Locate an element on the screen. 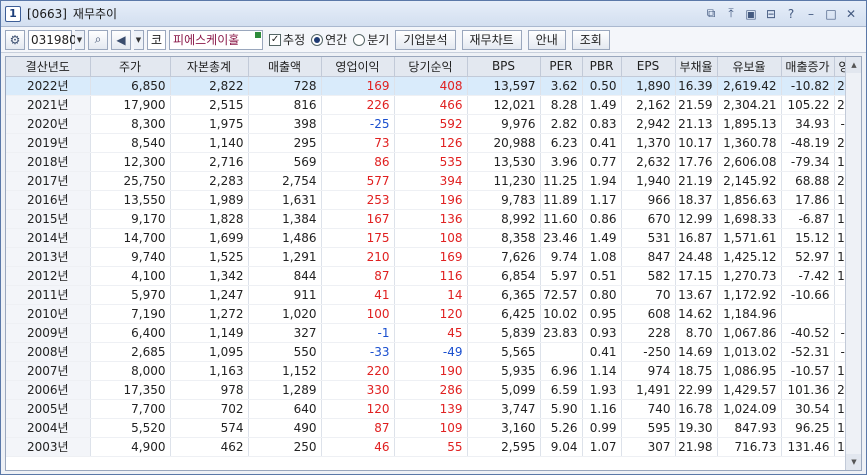  pin-icon: ⤒ is located at coordinates (731, 14).